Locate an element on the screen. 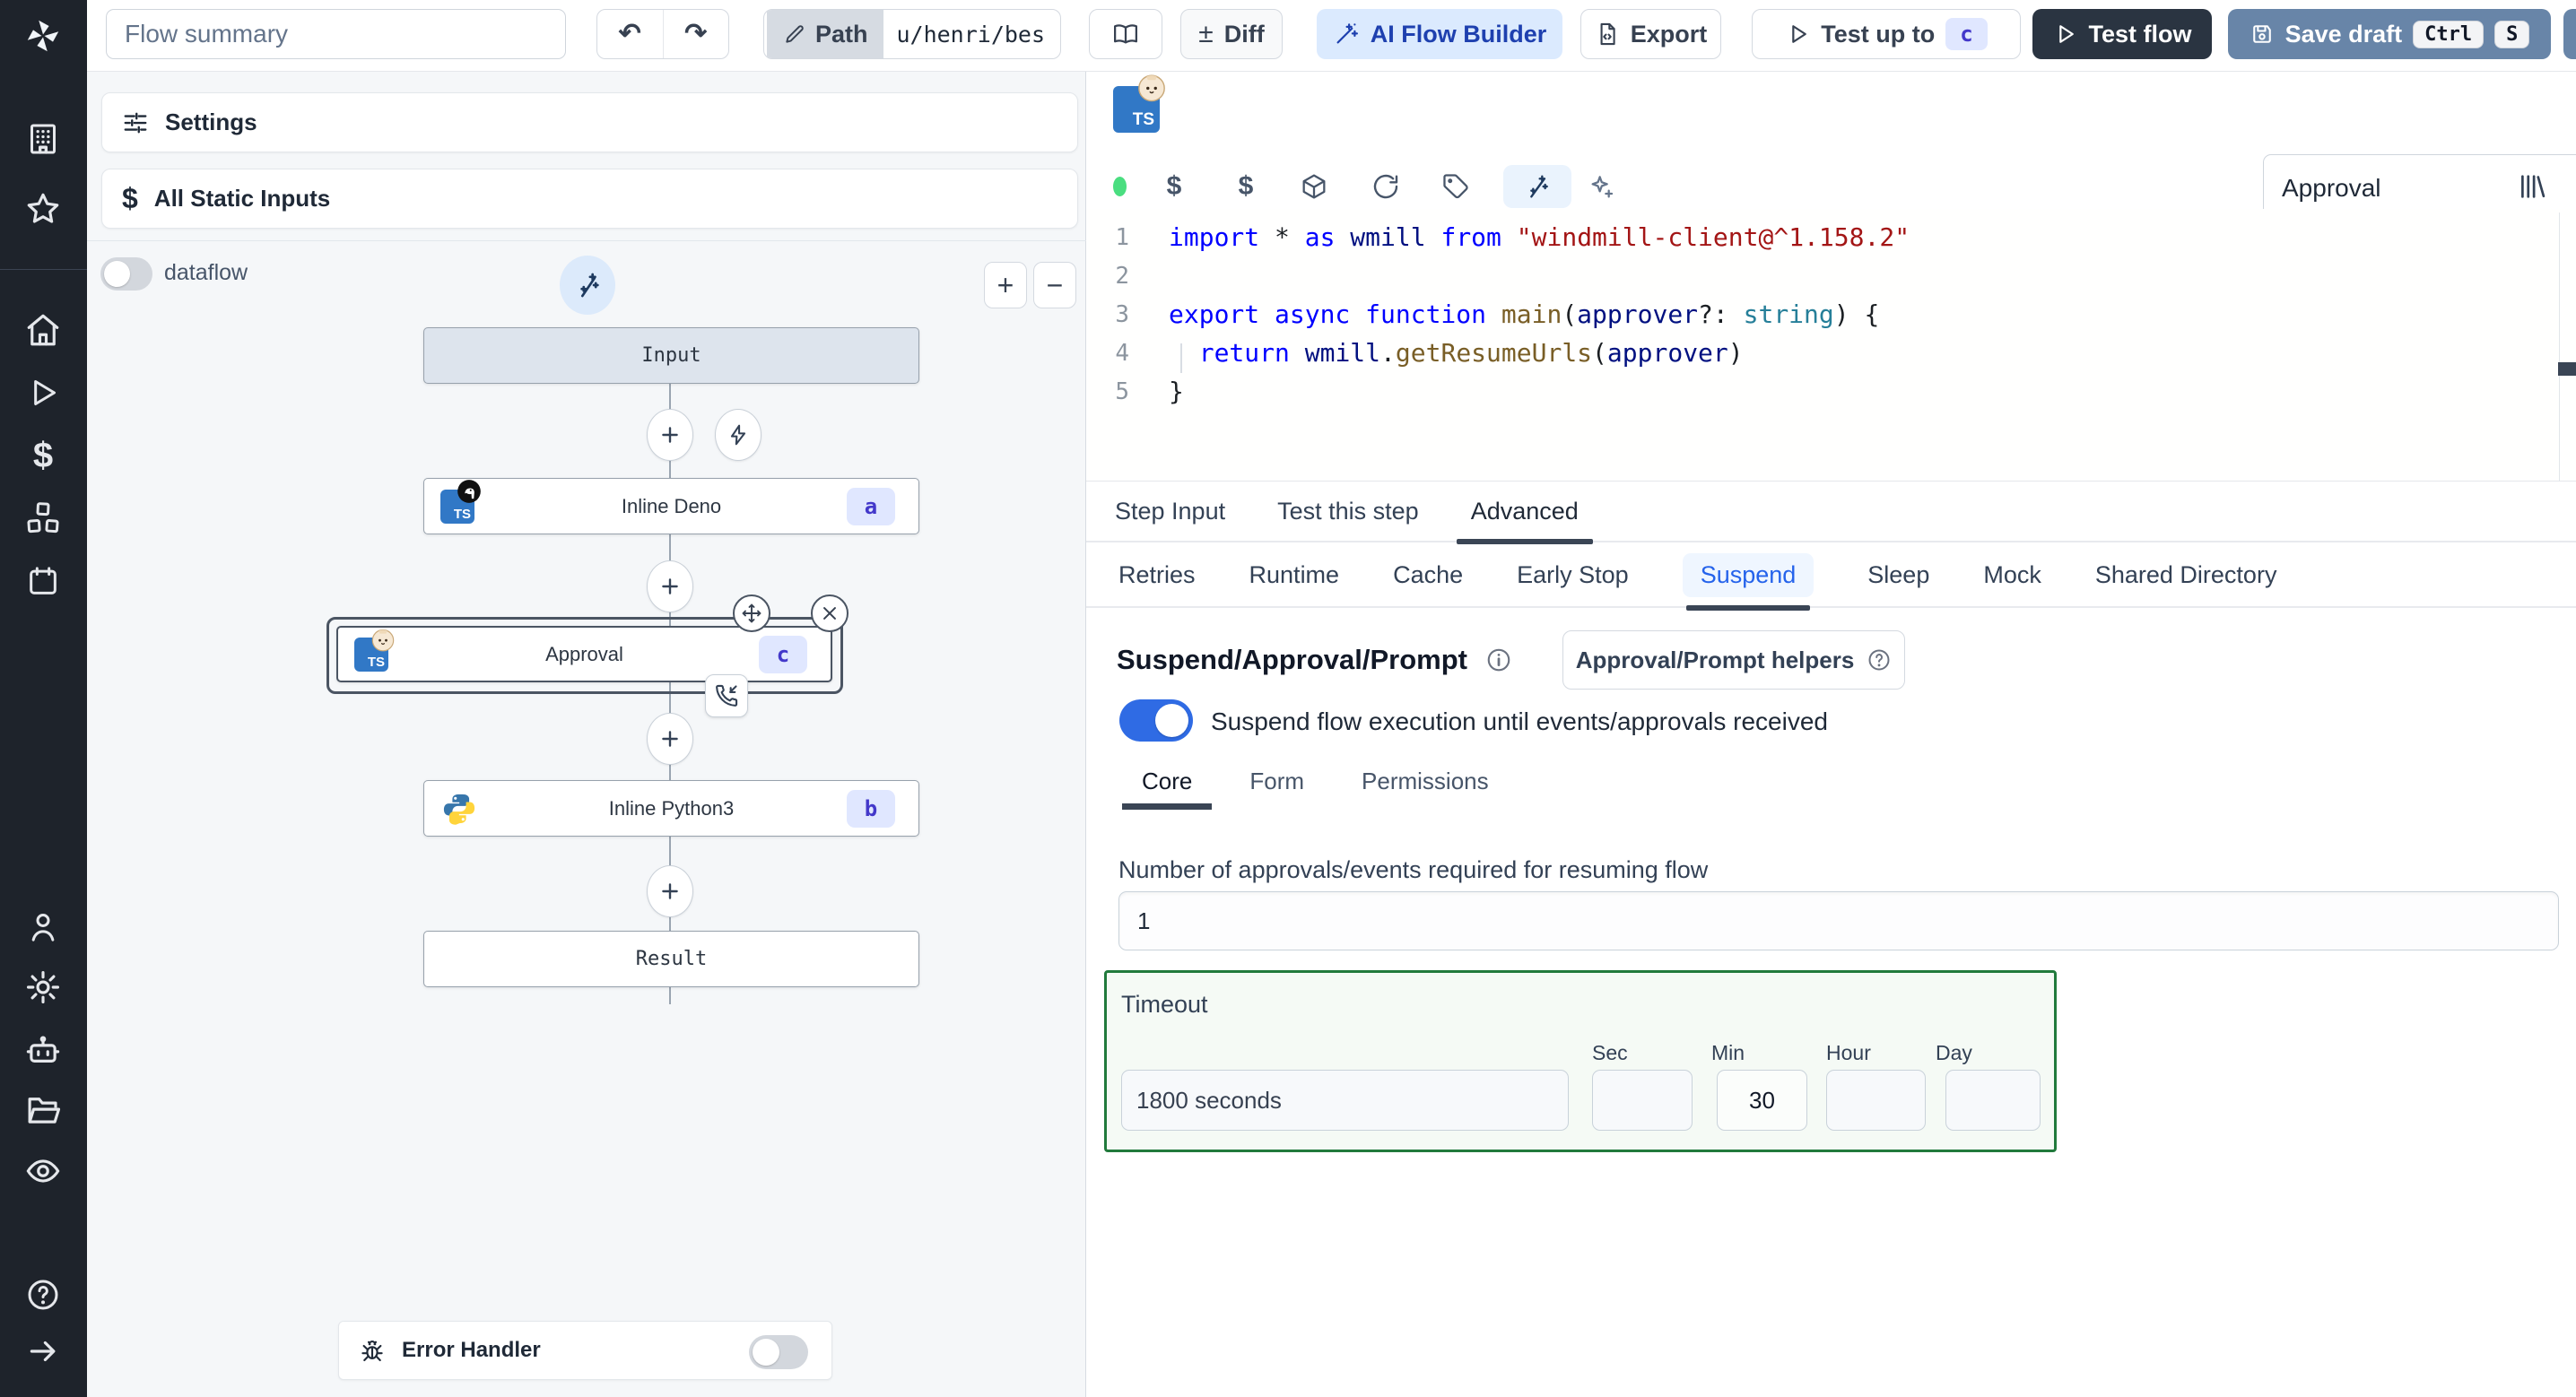 The image size is (2576, 1397). plus-icon is located at coordinates (670, 435).